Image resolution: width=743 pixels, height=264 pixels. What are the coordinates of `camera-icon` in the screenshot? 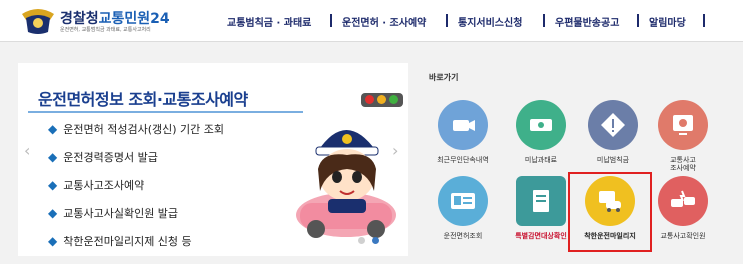 It's located at (464, 125).